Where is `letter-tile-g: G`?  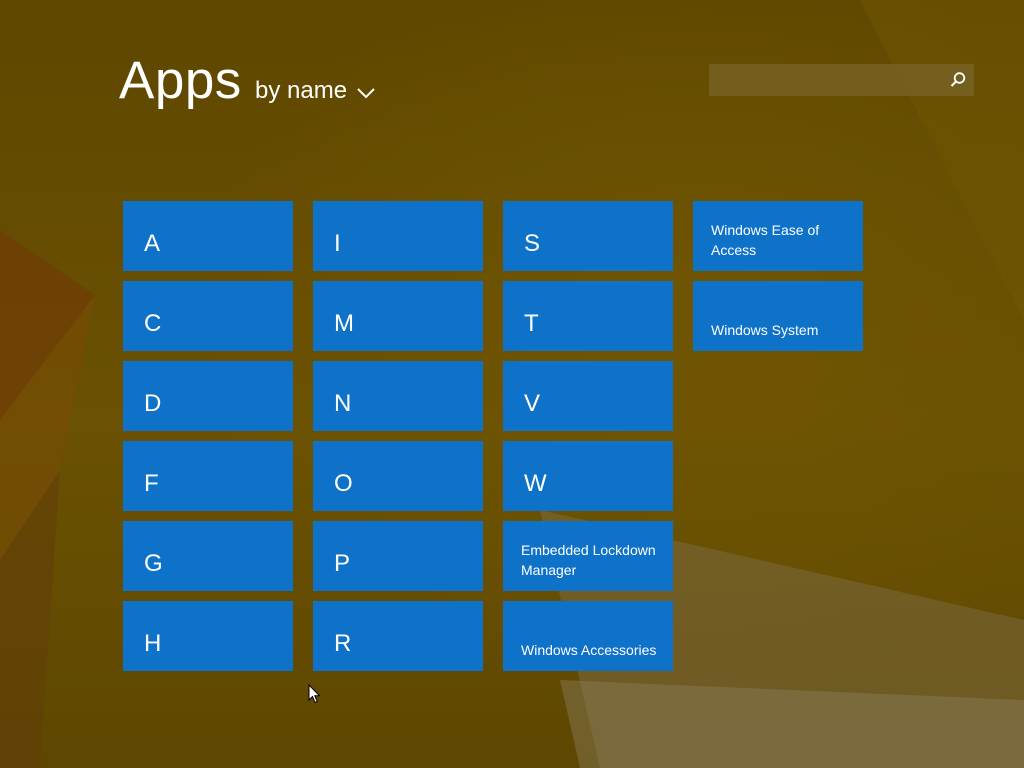
letter-tile-g: G is located at coordinates (208, 556).